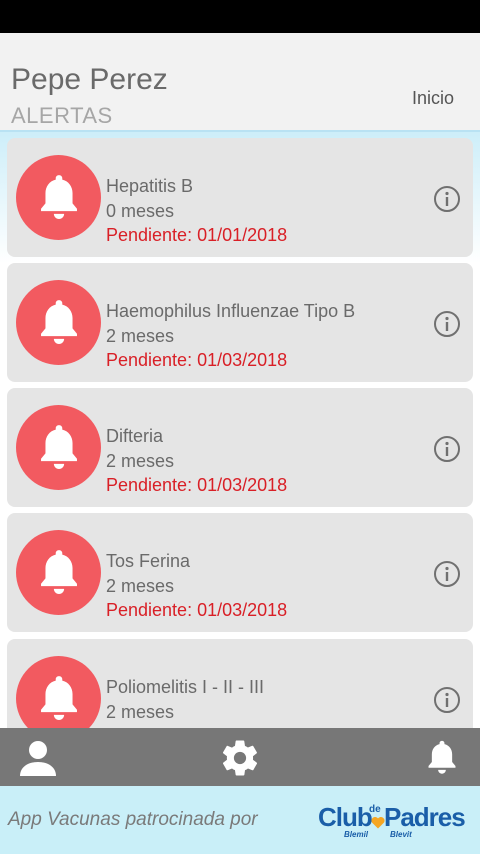  Describe the element at coordinates (62, 115) in the screenshot. I see `page-title: ALERTAS` at that location.